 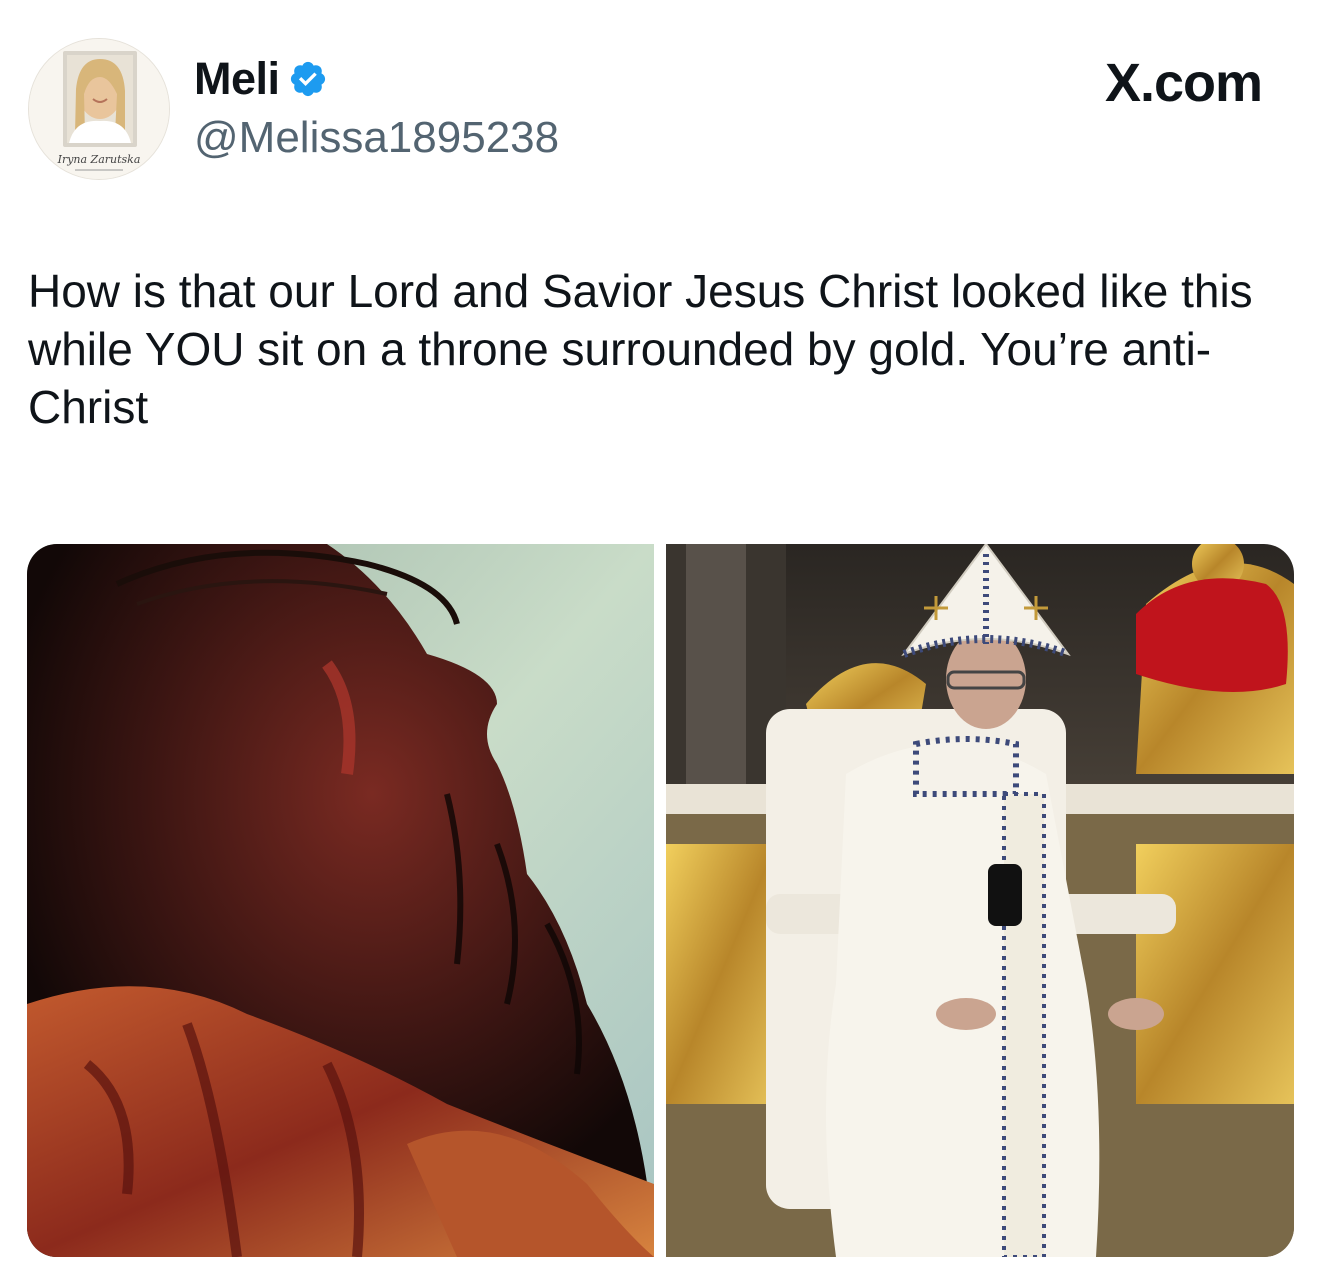 I want to click on site-label: X.com, so click(x=1183, y=83).